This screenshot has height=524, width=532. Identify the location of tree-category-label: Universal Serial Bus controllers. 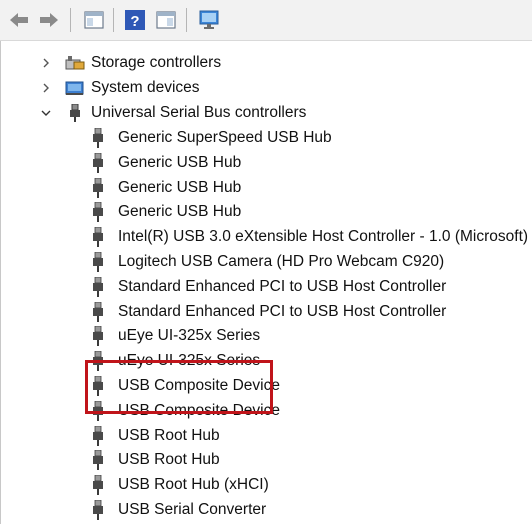
(199, 112).